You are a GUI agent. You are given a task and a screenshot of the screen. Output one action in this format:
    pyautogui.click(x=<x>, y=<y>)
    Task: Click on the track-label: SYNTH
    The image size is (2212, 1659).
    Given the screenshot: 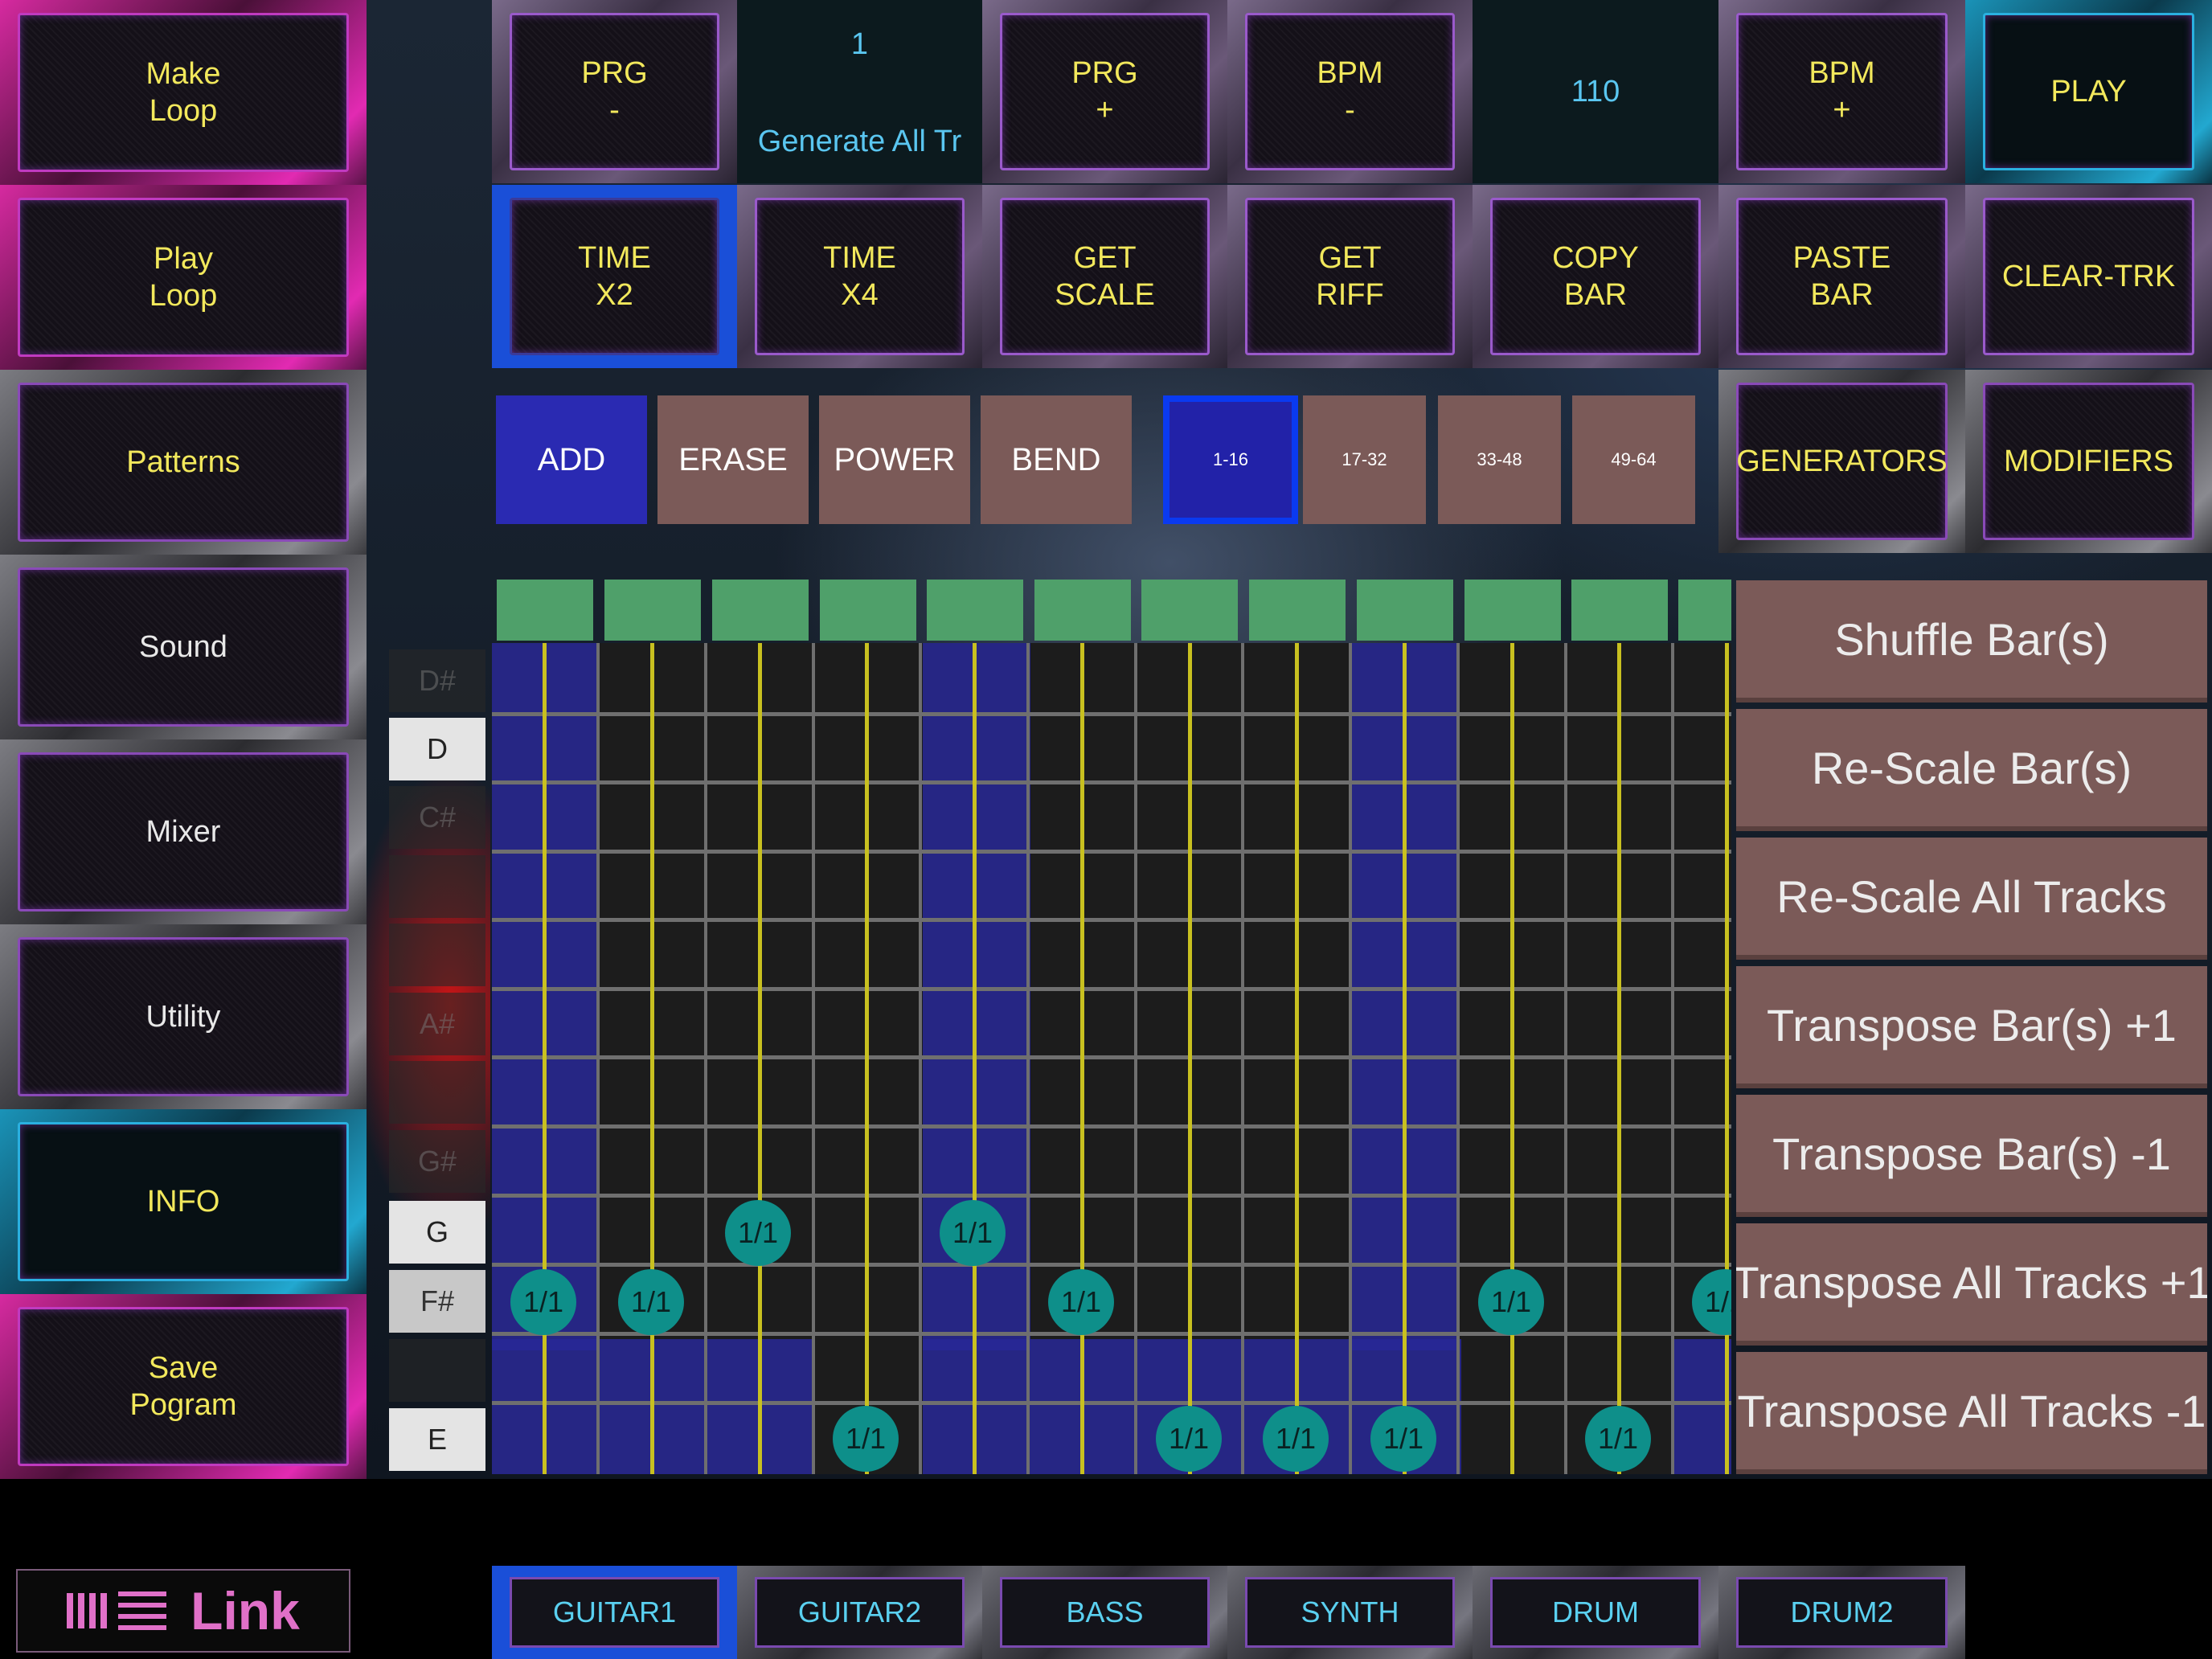 What is the action you would take?
    pyautogui.click(x=1350, y=1612)
    